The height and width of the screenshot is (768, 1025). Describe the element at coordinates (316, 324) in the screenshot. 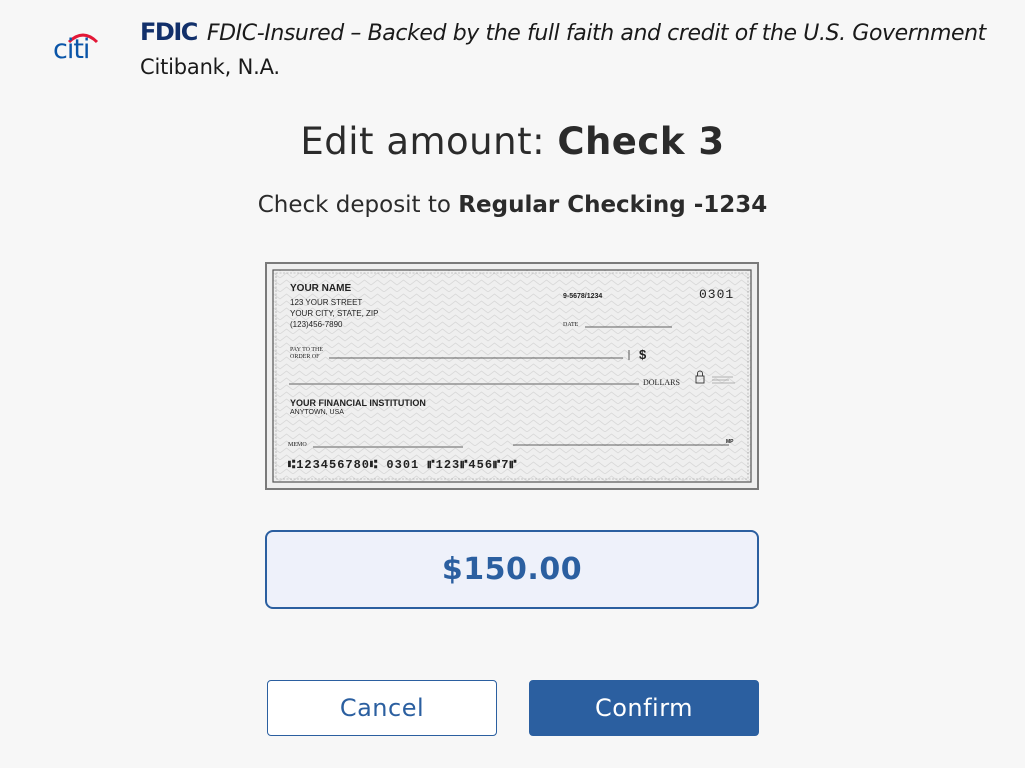

I see `check-phone: (123)456-7890` at that location.